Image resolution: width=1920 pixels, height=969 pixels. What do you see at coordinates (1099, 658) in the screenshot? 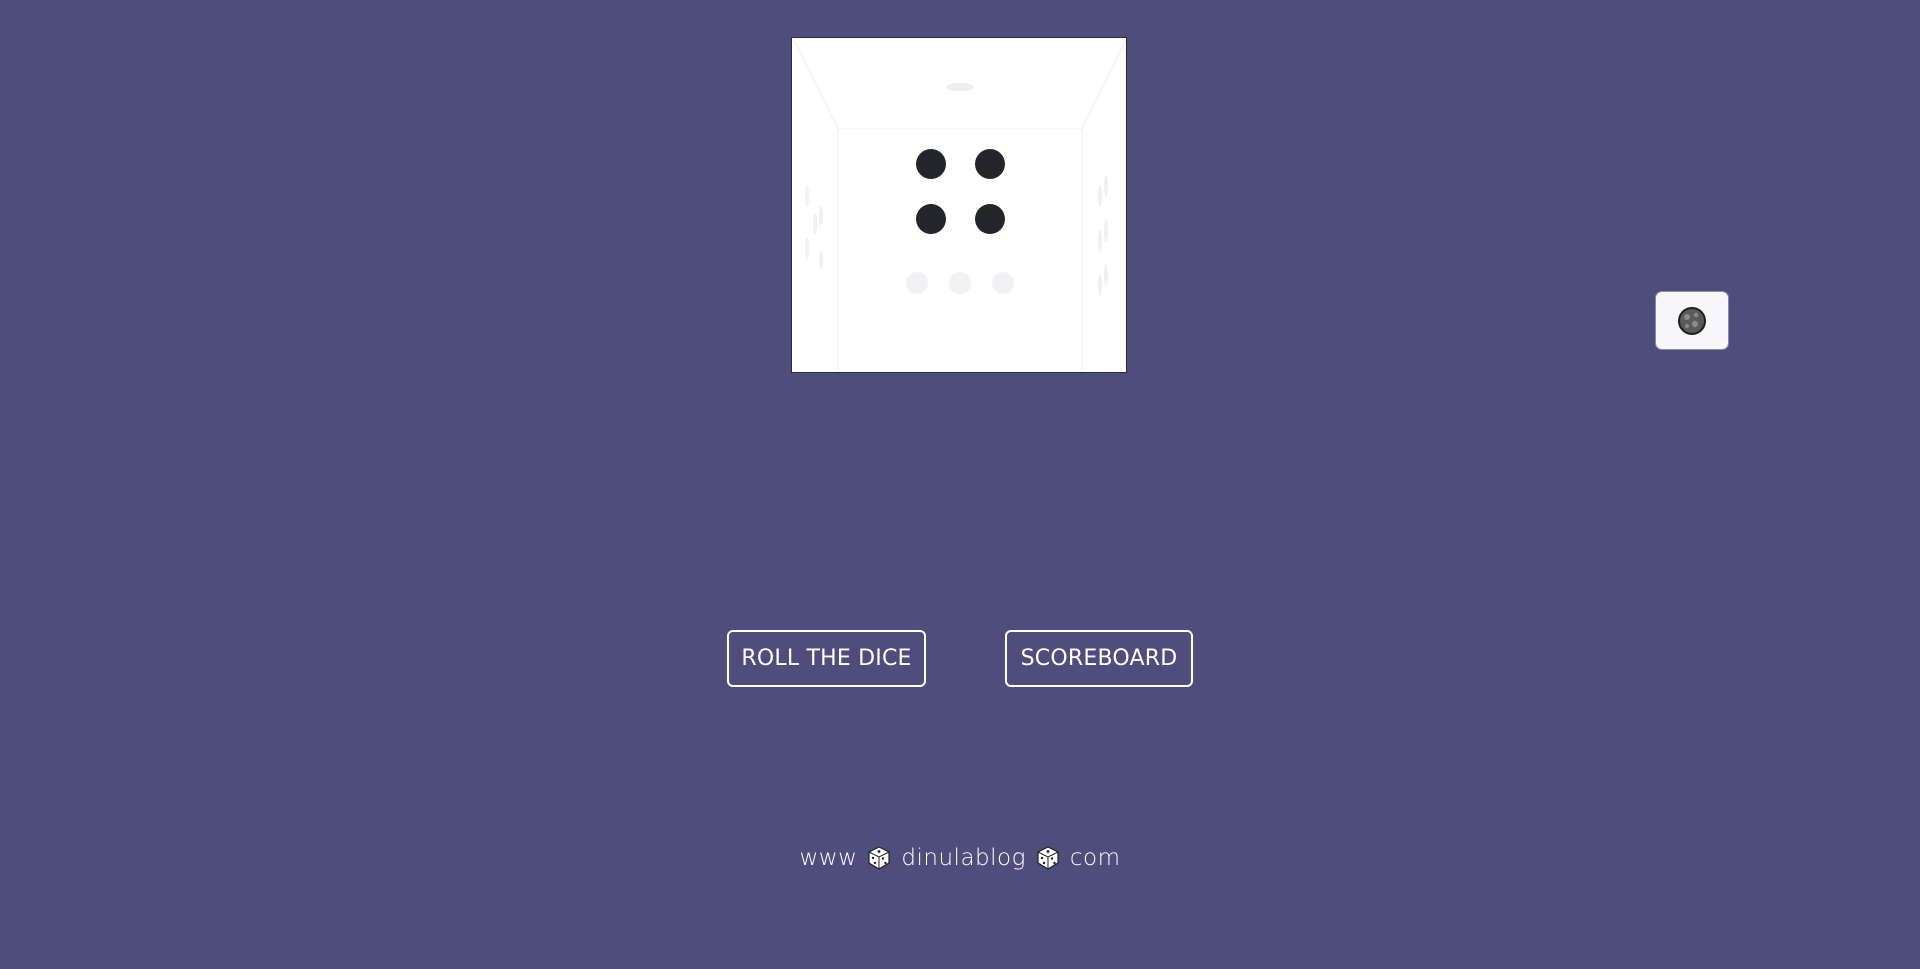
I see `scoreboard-button: SCOREBOARD` at bounding box center [1099, 658].